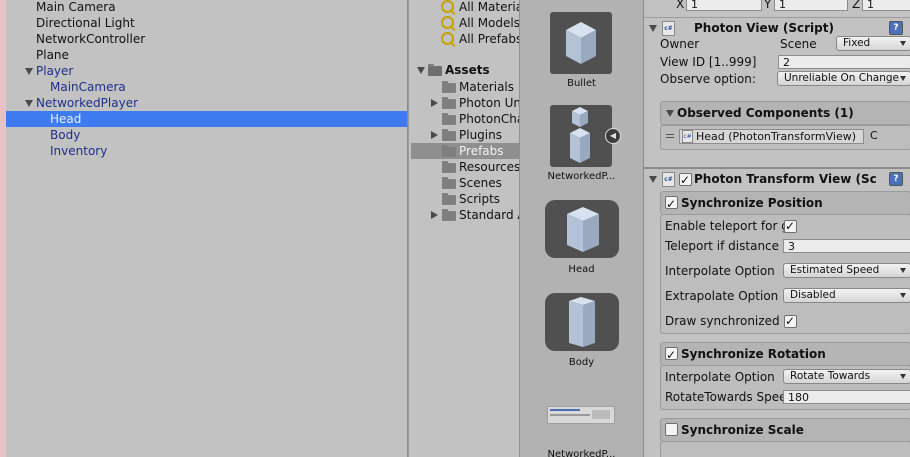  What do you see at coordinates (724, 397) in the screenshot?
I see `rotation-speed-label: RotateTowards Spee` at bounding box center [724, 397].